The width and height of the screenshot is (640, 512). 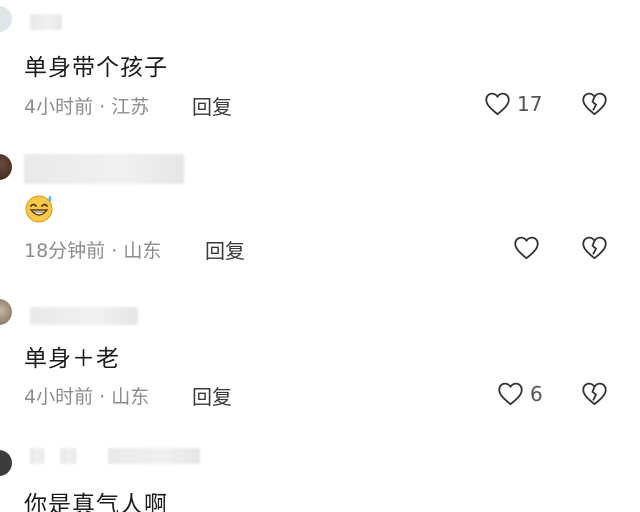 I want to click on like-button, so click(x=526, y=247).